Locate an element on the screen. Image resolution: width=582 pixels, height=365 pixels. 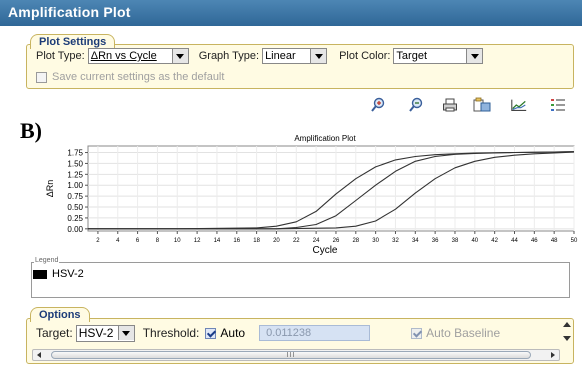
x-tick-label: 18 is located at coordinates (256, 241).